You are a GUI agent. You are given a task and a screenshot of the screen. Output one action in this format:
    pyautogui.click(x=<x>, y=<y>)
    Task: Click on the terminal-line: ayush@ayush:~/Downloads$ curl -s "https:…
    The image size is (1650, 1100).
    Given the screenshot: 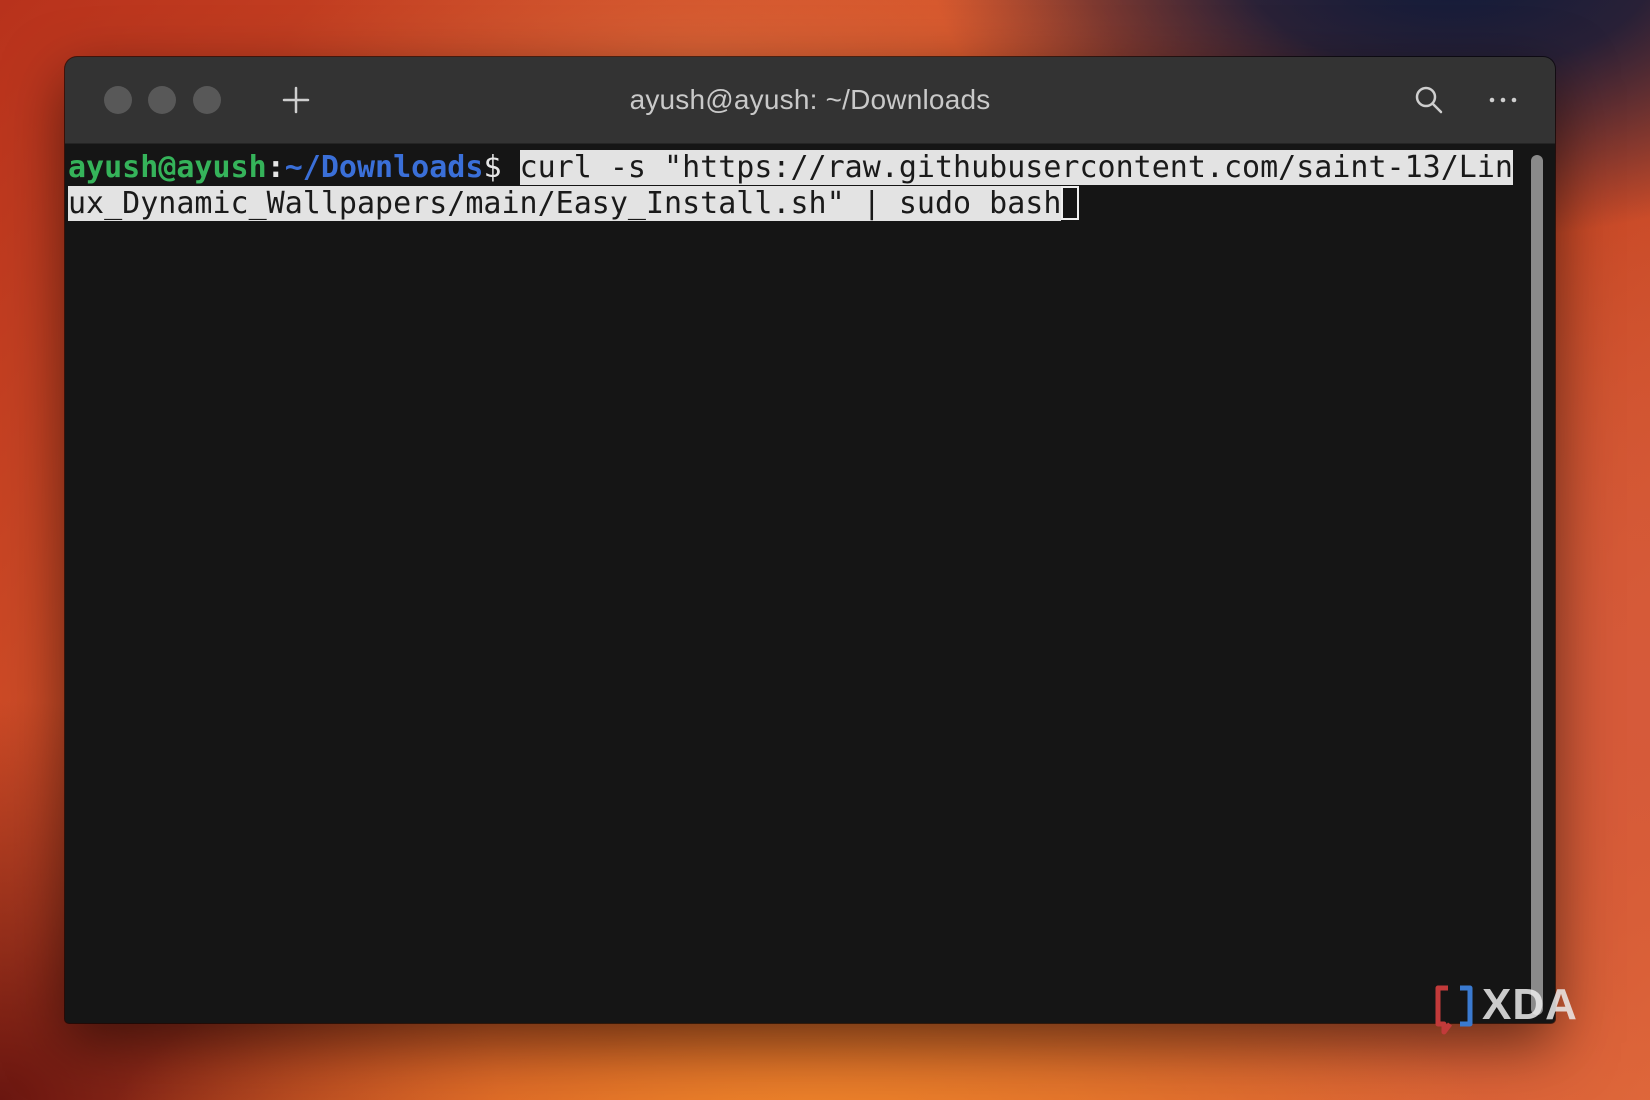 What is the action you would take?
    pyautogui.click(x=790, y=168)
    